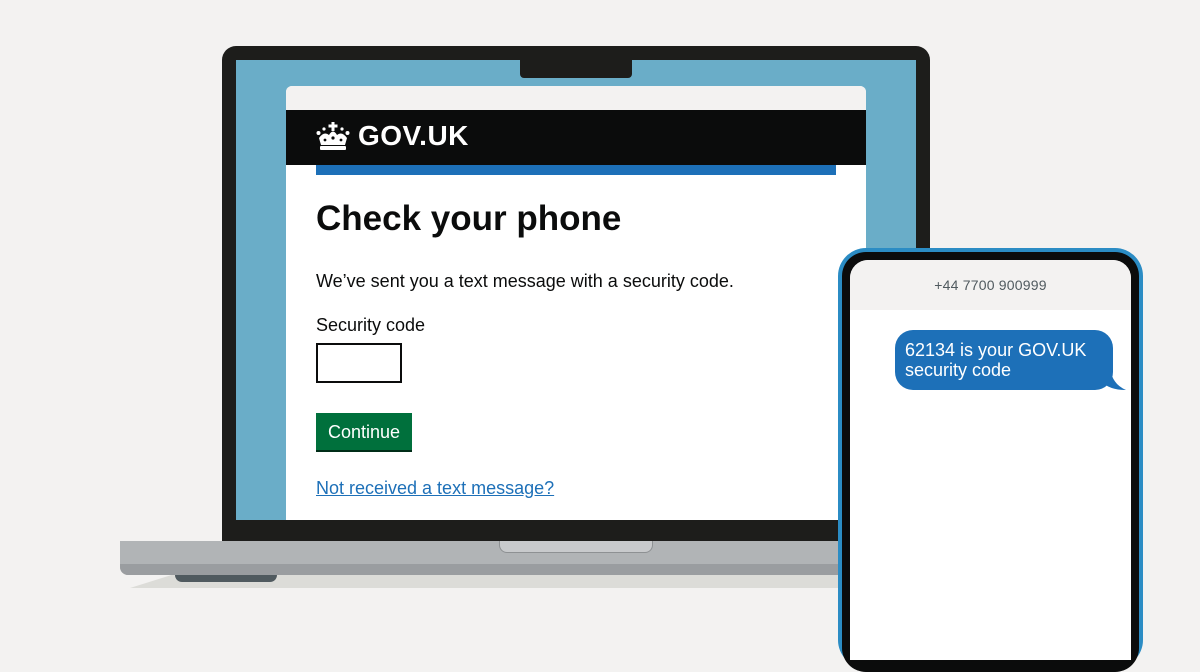 The height and width of the screenshot is (672, 1200). I want to click on sms-sender-number: +44 7700 900999, so click(990, 285).